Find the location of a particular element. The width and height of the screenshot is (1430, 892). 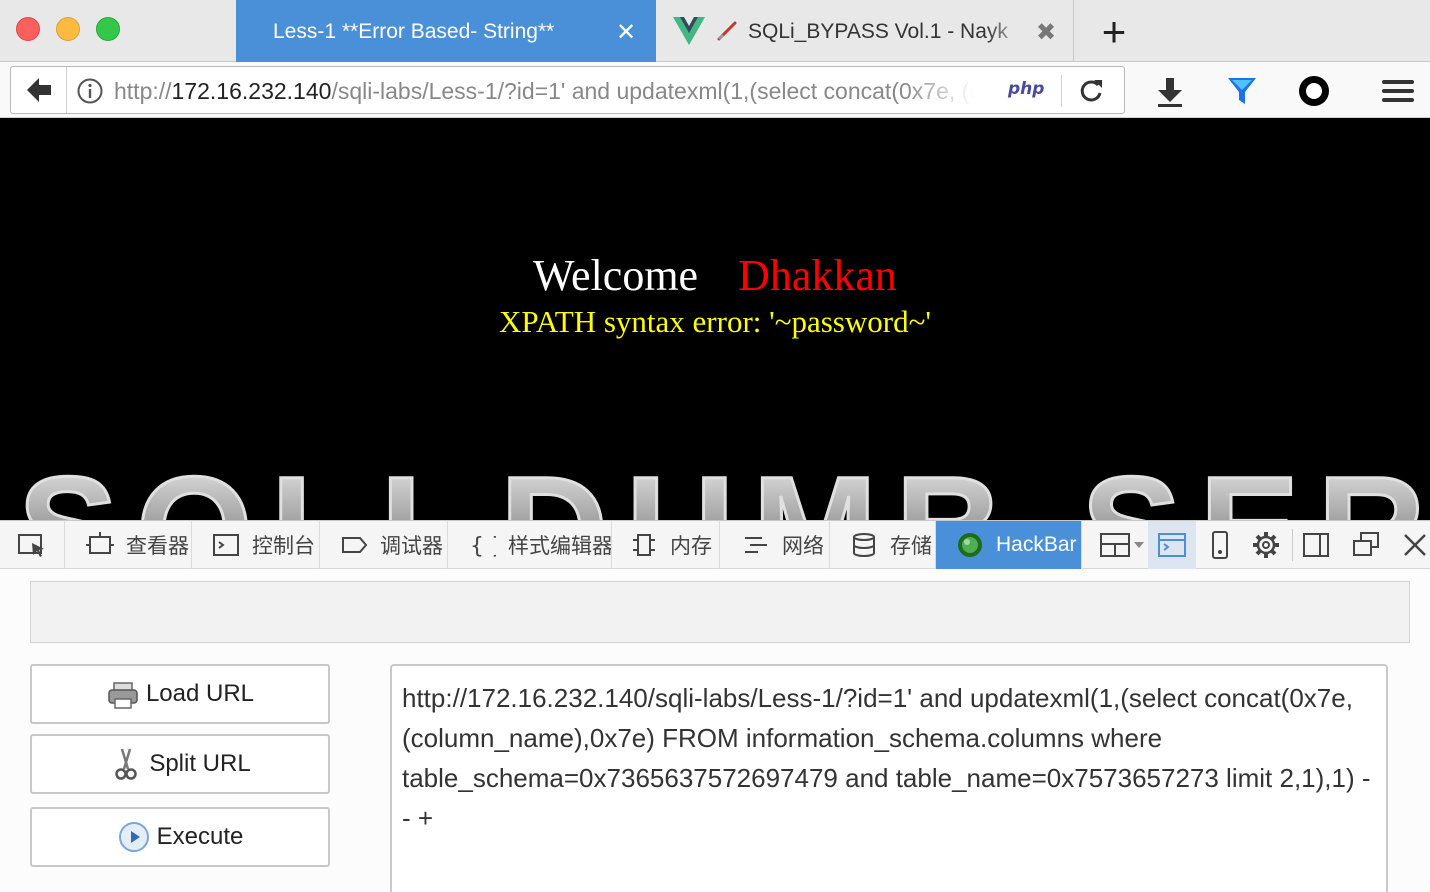

close-window-button is located at coordinates (28, 29).